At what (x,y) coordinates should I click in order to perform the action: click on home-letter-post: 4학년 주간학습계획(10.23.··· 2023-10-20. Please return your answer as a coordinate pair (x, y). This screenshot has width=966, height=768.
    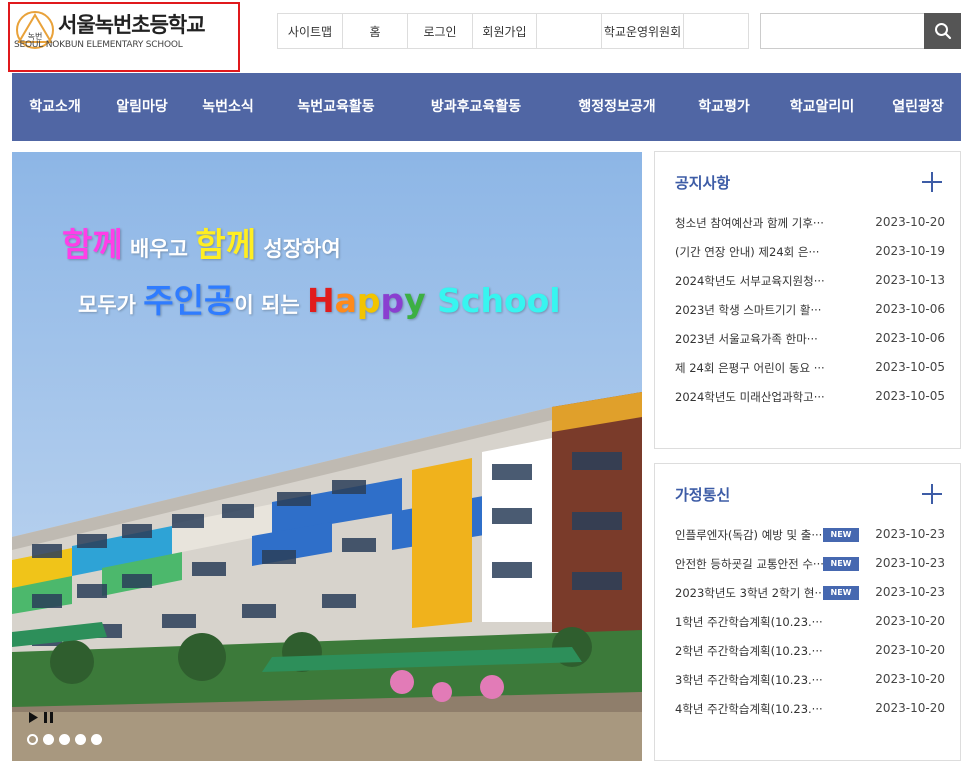
    Looking at the image, I should click on (810, 709).